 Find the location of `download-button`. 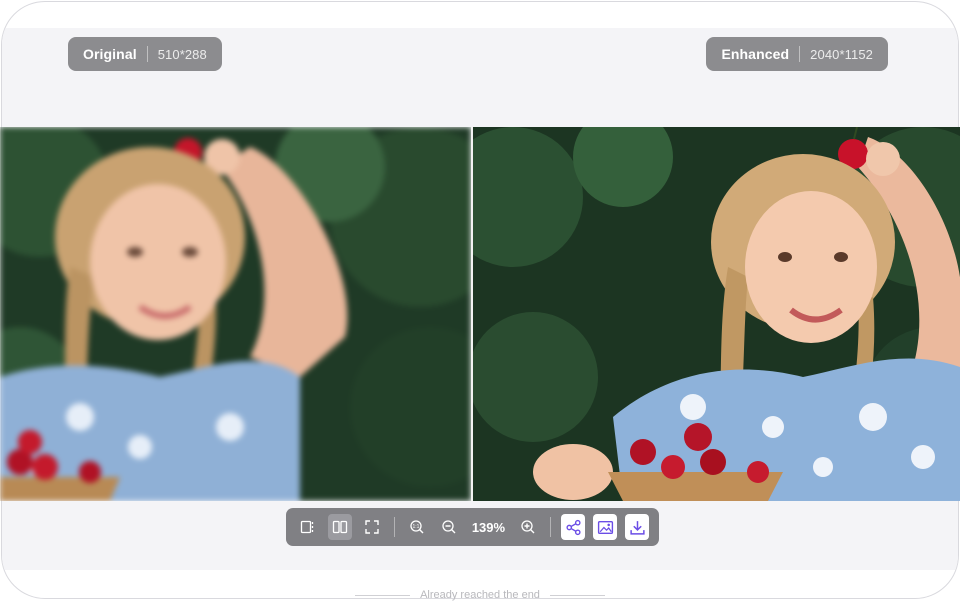

download-button is located at coordinates (637, 527).